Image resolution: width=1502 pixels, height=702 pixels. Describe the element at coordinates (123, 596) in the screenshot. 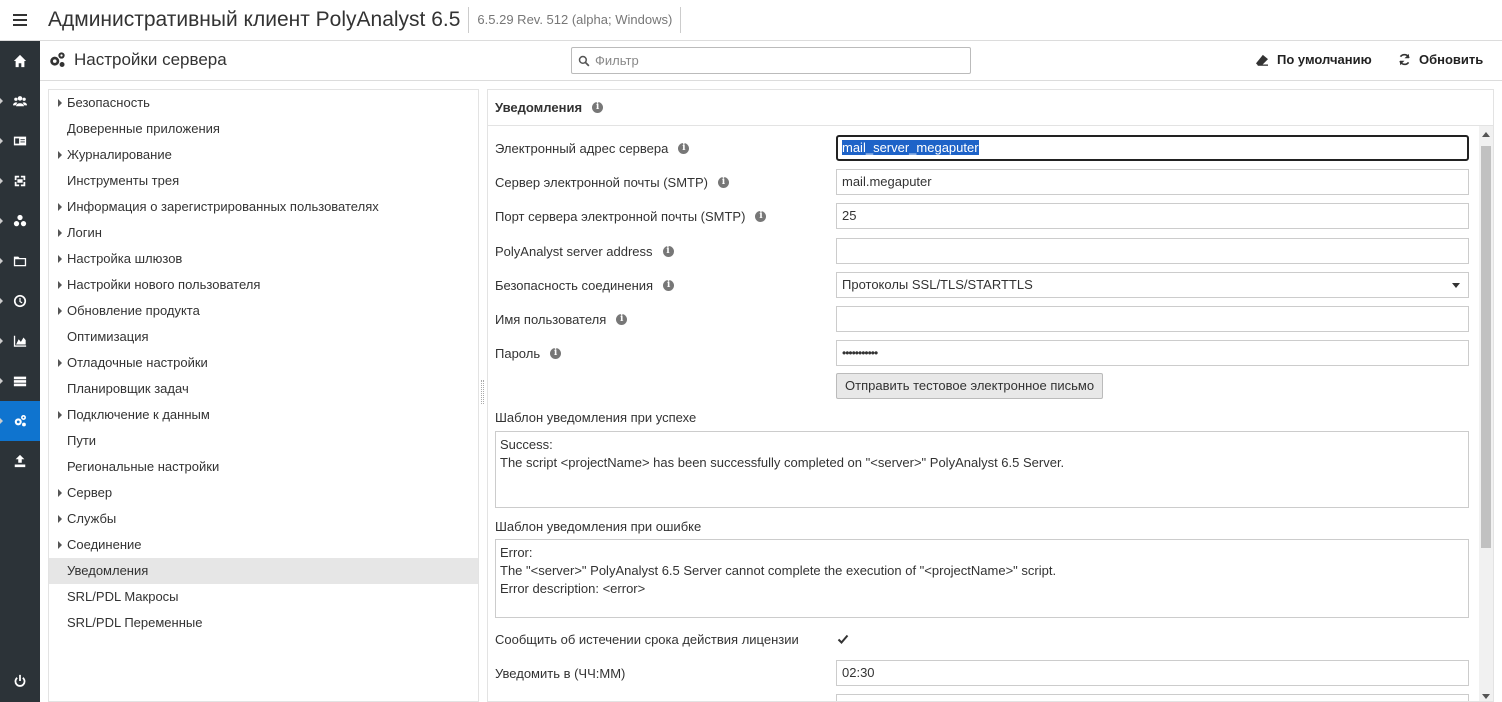

I see `tree-item-label: SRL/PDL Макросы` at that location.